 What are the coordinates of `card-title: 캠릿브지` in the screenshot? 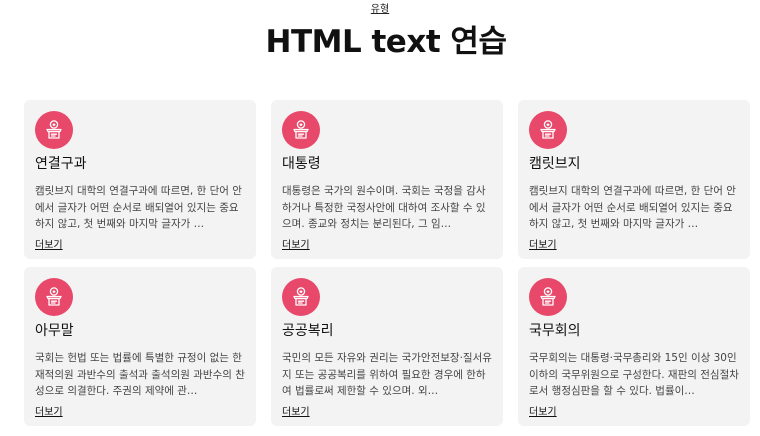 It's located at (555, 164).